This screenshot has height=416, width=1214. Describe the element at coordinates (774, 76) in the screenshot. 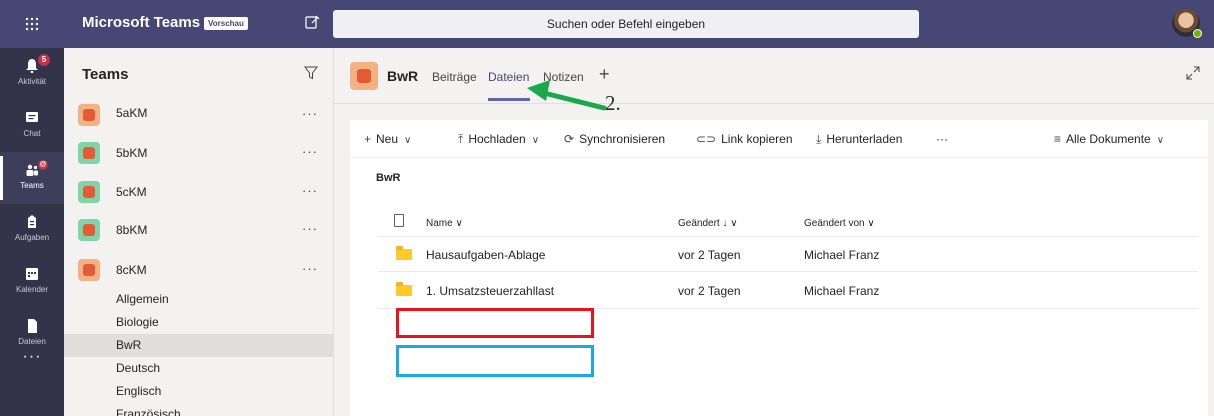

I see `channel-header: BwR Beiträge Dateien Notizen +` at that location.